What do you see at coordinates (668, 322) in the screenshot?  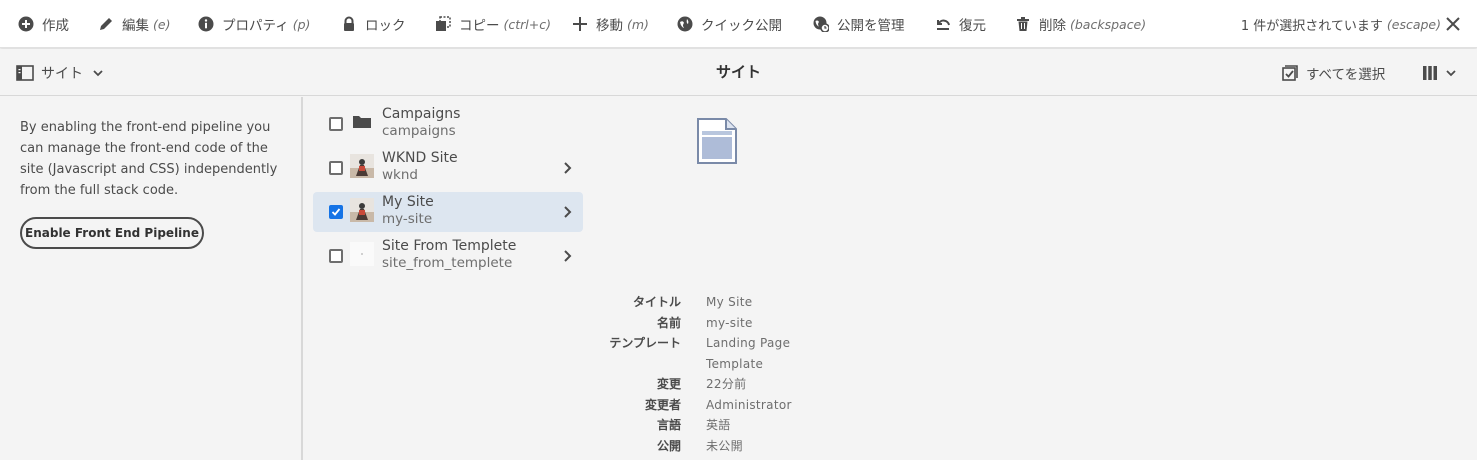 I see `meta-label: 名前` at bounding box center [668, 322].